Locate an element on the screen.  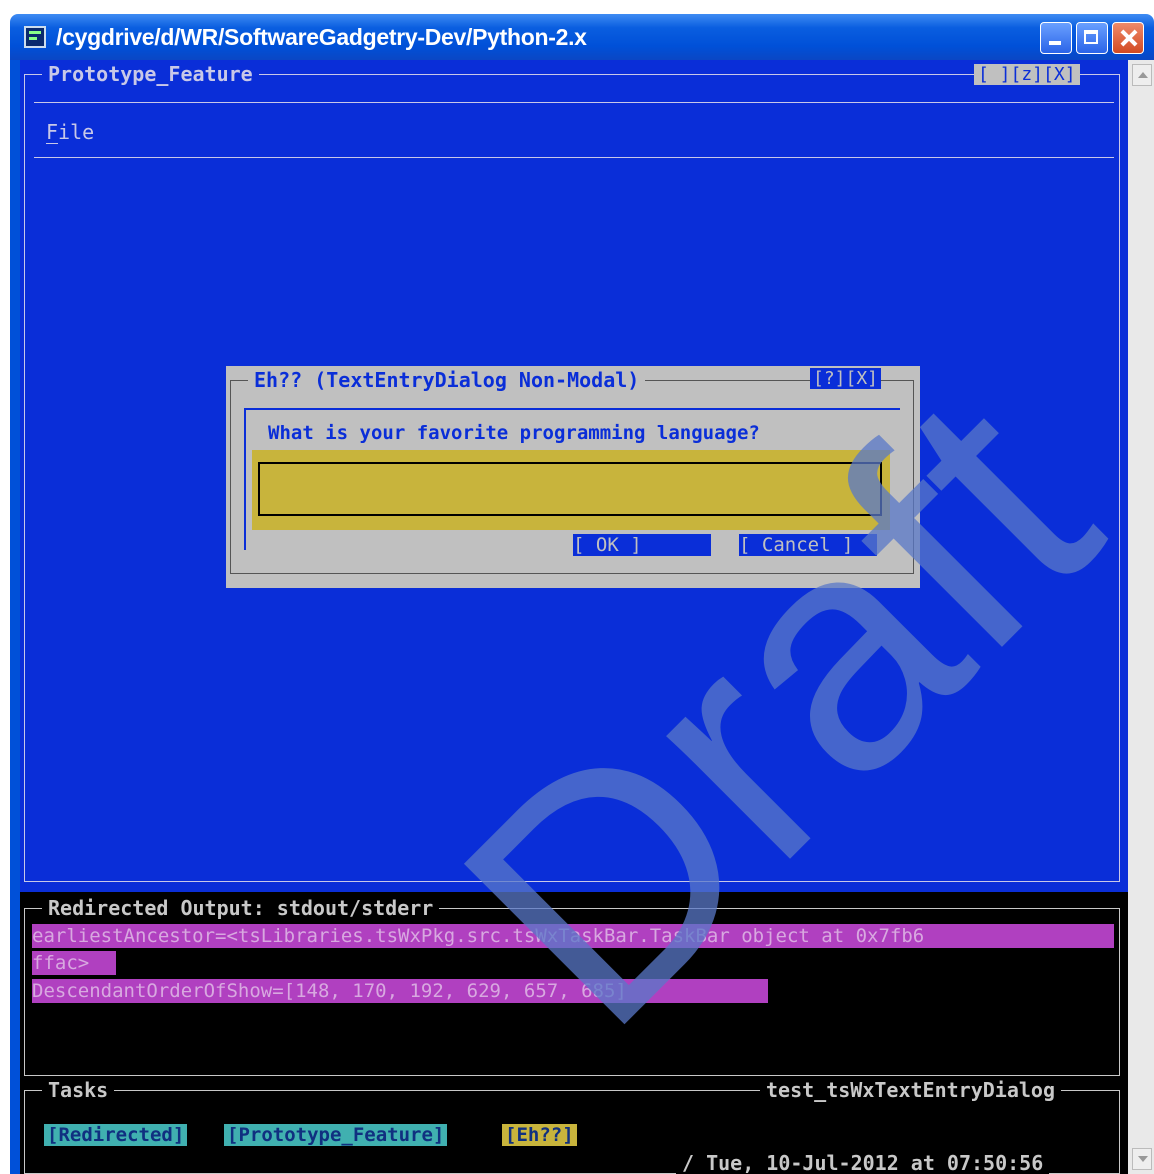
task-bar-title: Tasks is located at coordinates (78, 1090).